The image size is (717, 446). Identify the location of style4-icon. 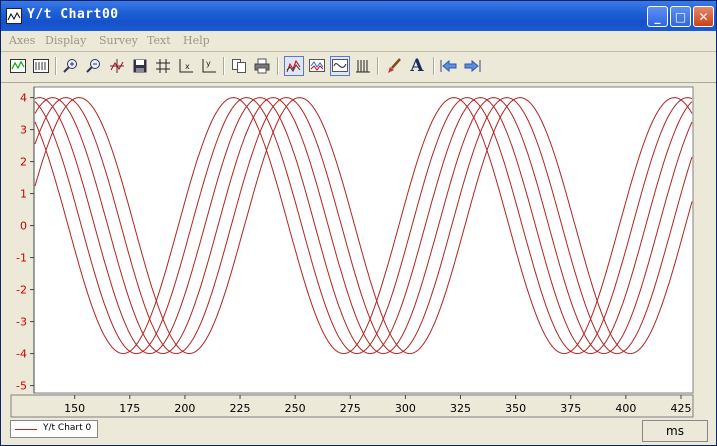
(363, 66).